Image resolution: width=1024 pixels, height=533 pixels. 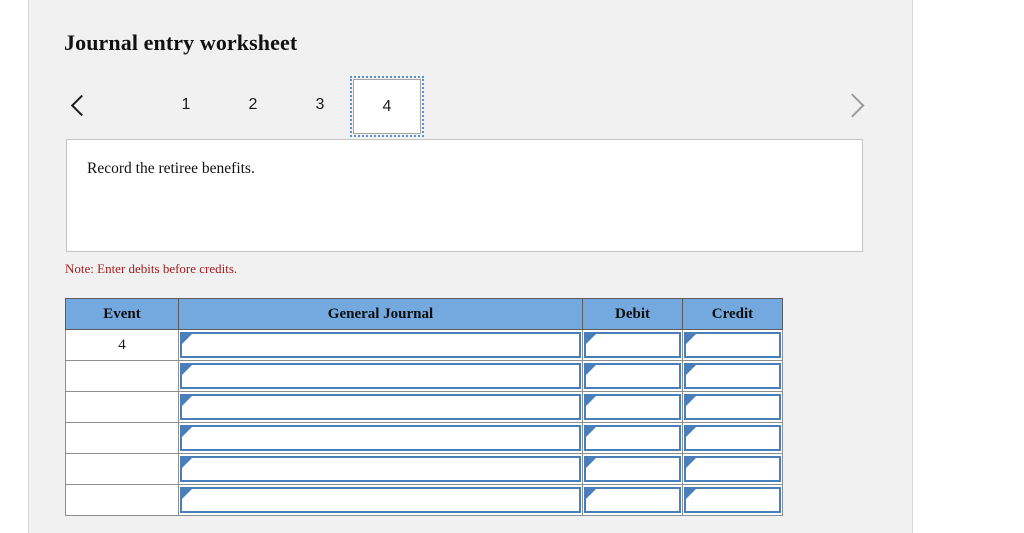 I want to click on table-row: 4, so click(x=424, y=345).